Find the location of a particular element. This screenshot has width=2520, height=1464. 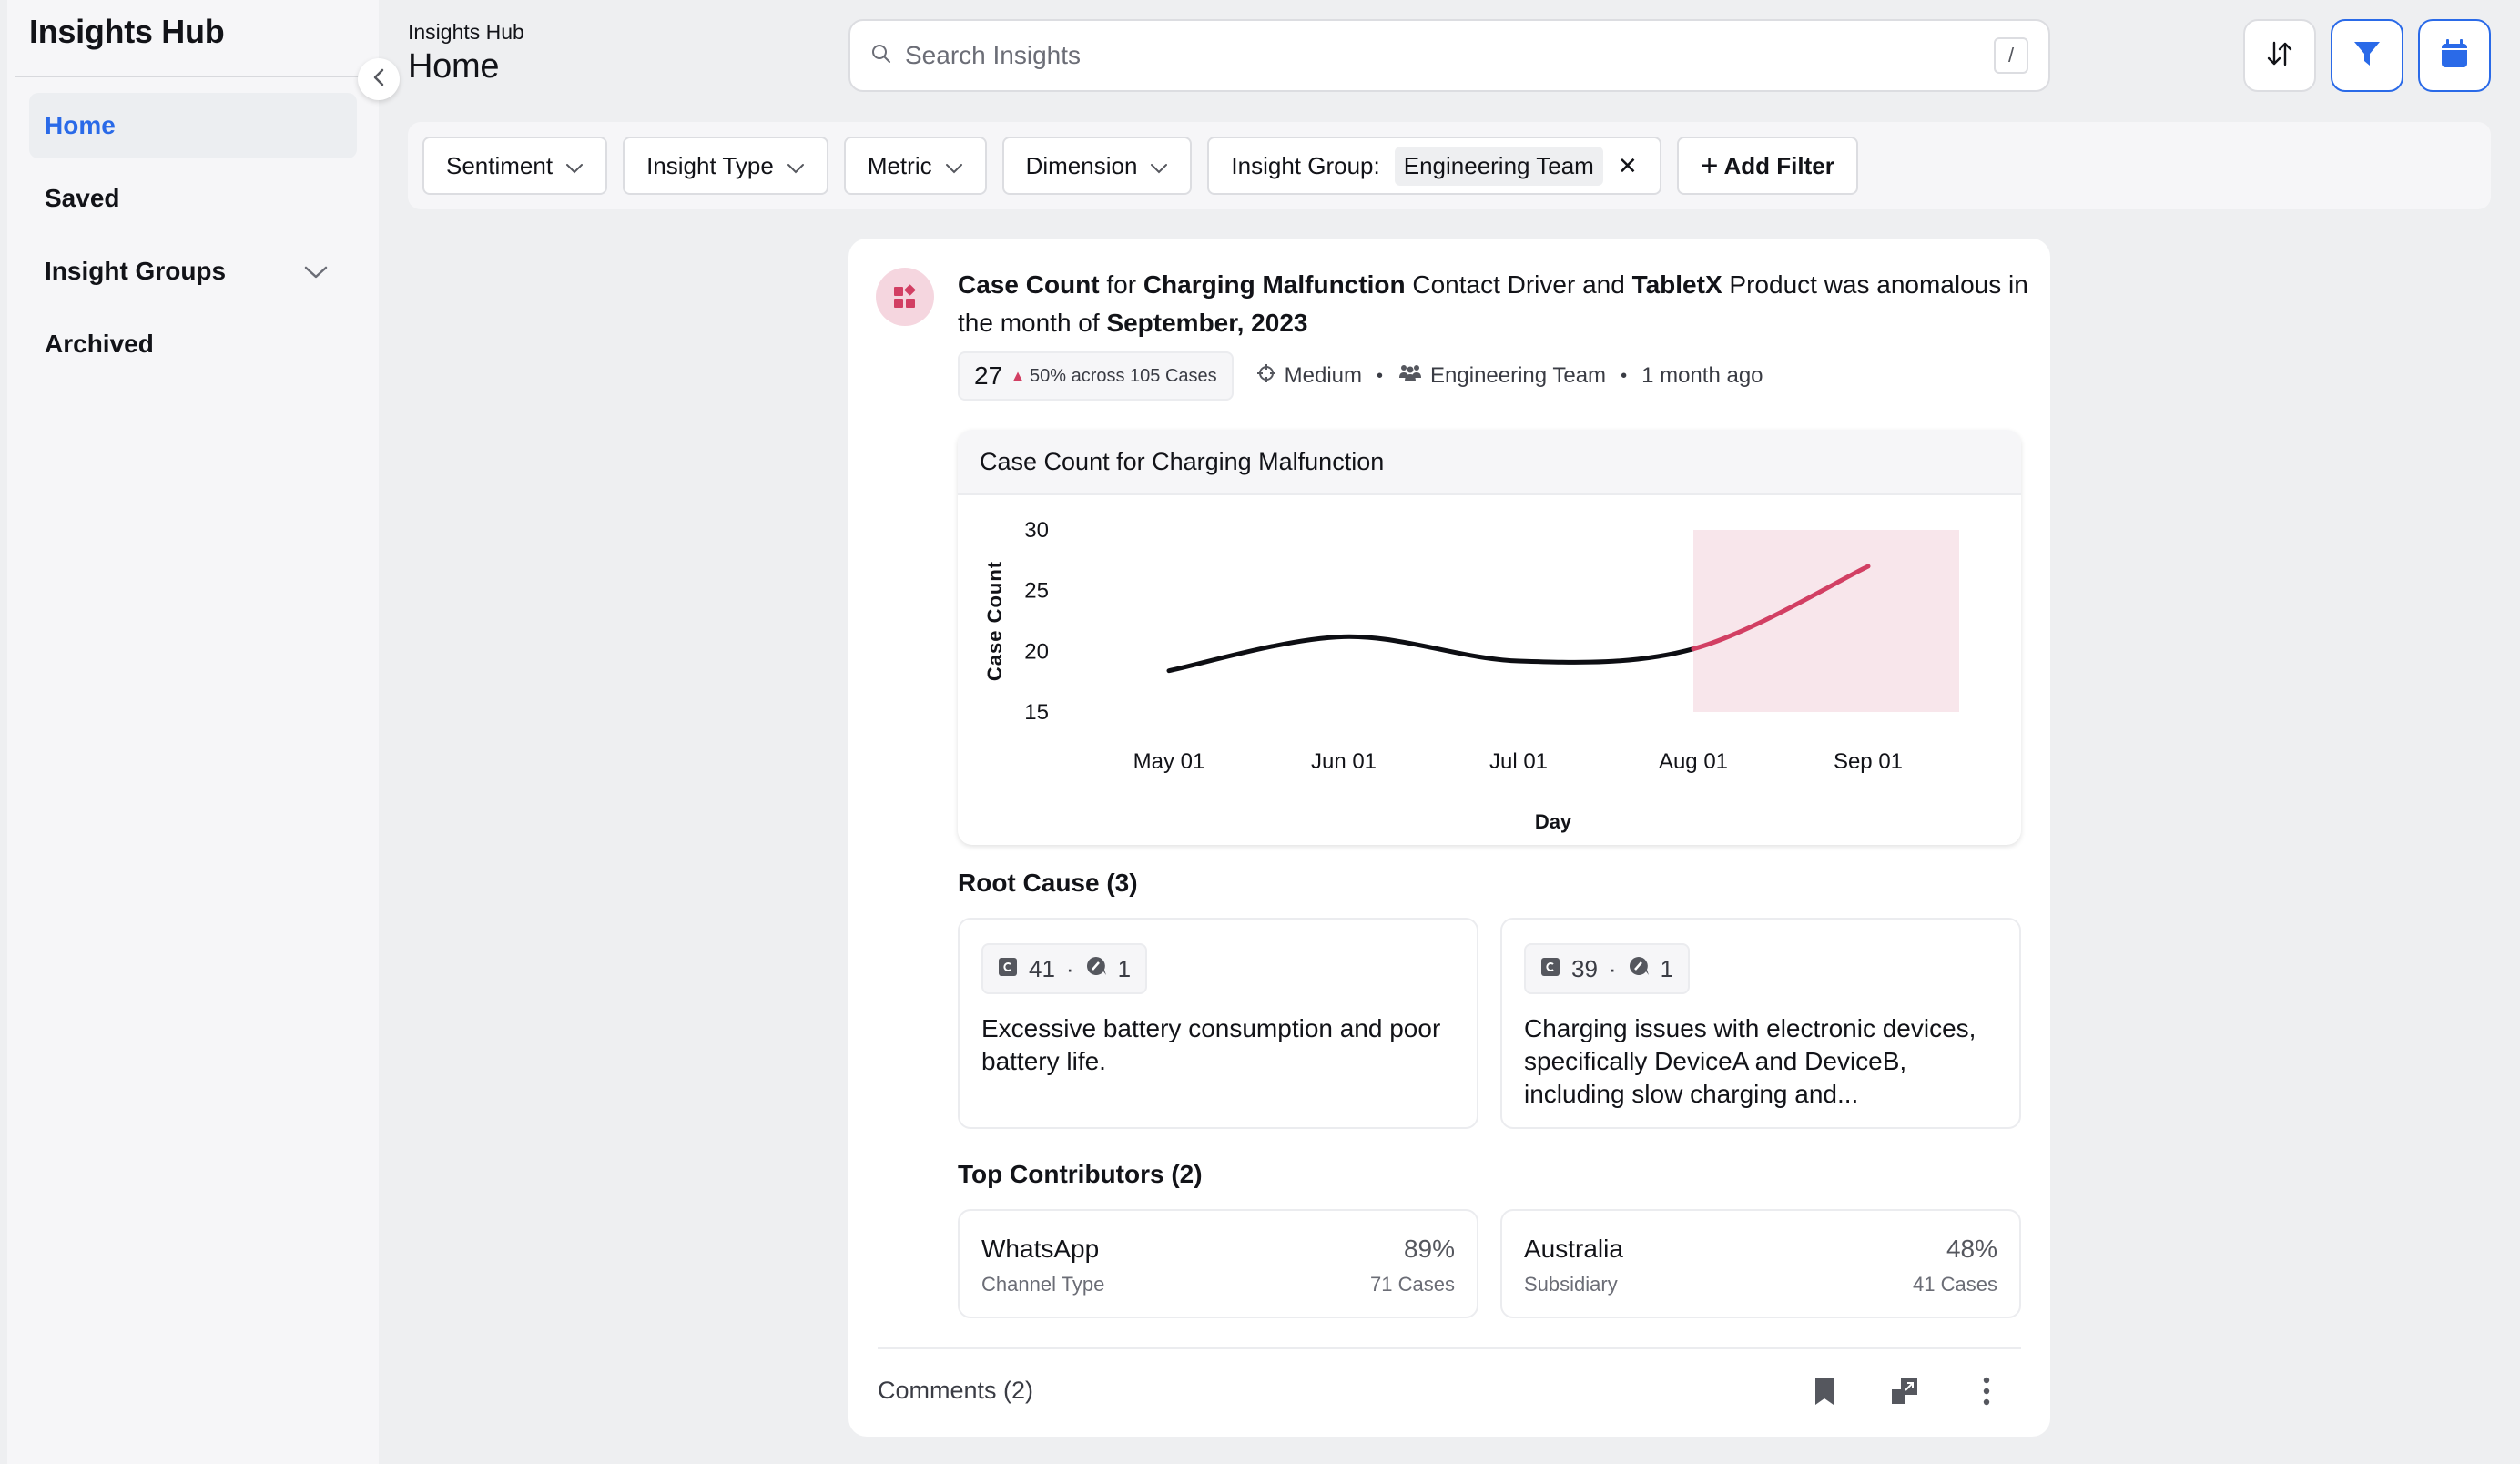

sidebar-item-label: Insight Groups is located at coordinates (136, 271).